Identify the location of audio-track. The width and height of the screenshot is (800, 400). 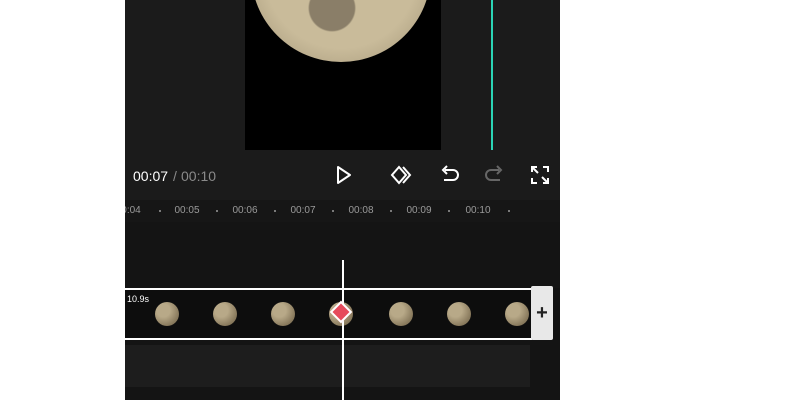
(327, 366).